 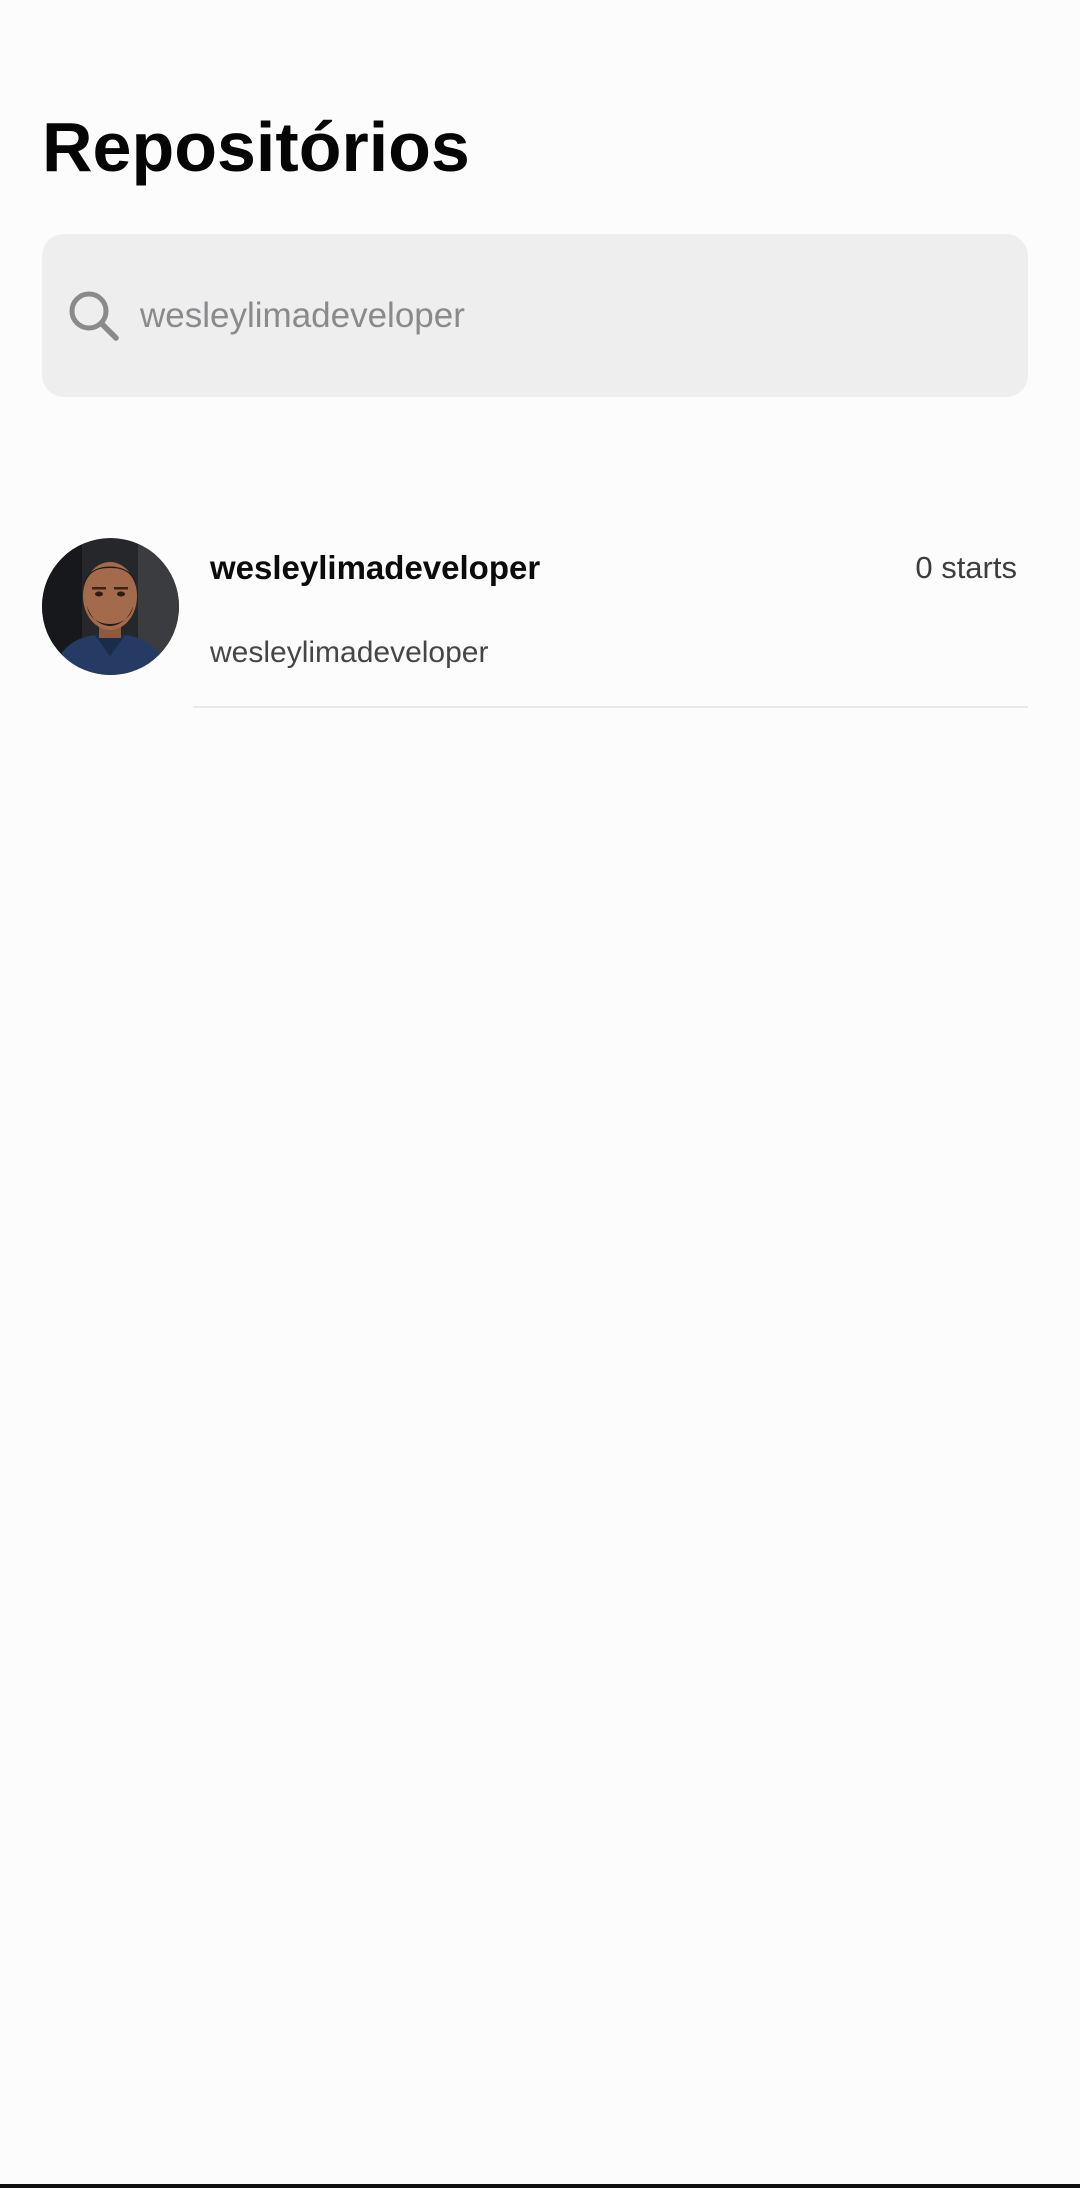 I want to click on repository-owner: wesleylimadeveloper, so click(x=349, y=652).